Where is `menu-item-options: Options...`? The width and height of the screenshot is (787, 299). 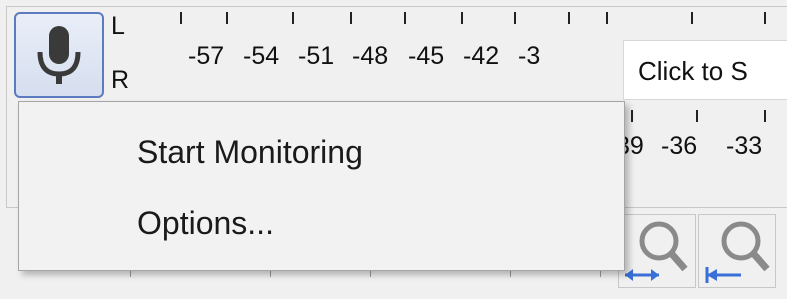 menu-item-options: Options... is located at coordinates (205, 223).